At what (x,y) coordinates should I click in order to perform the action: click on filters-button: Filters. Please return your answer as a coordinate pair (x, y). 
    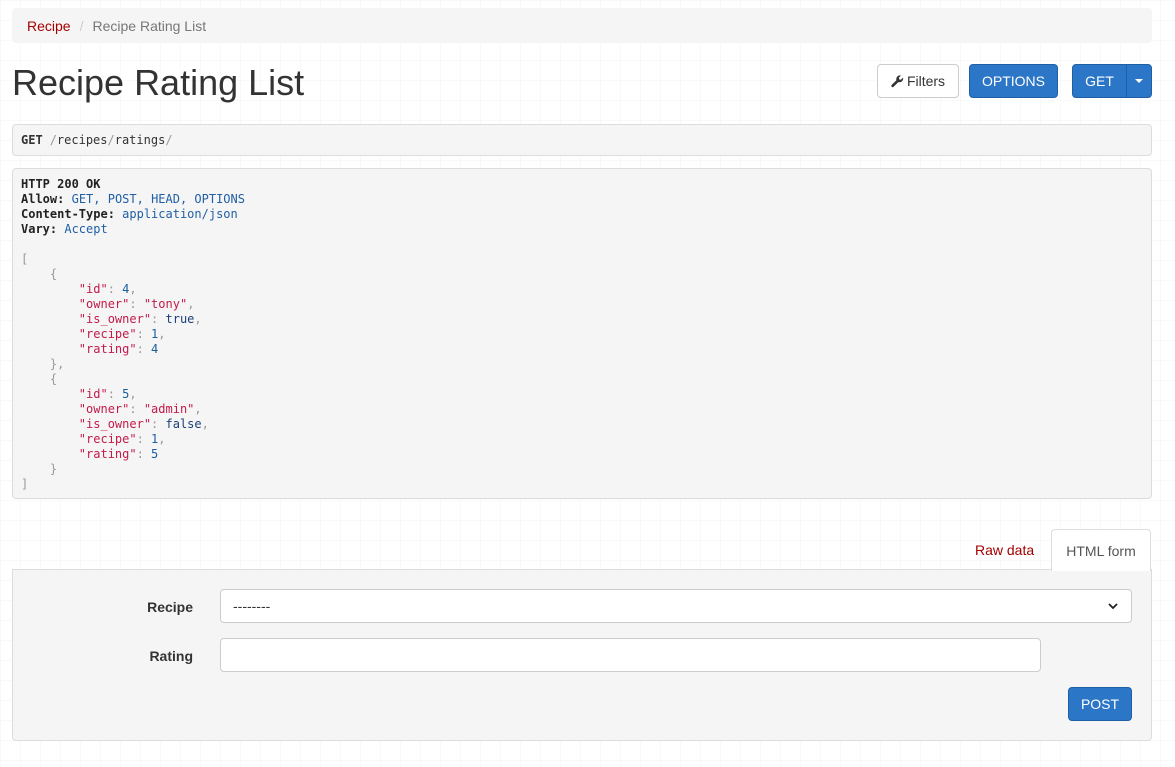
    Looking at the image, I should click on (918, 81).